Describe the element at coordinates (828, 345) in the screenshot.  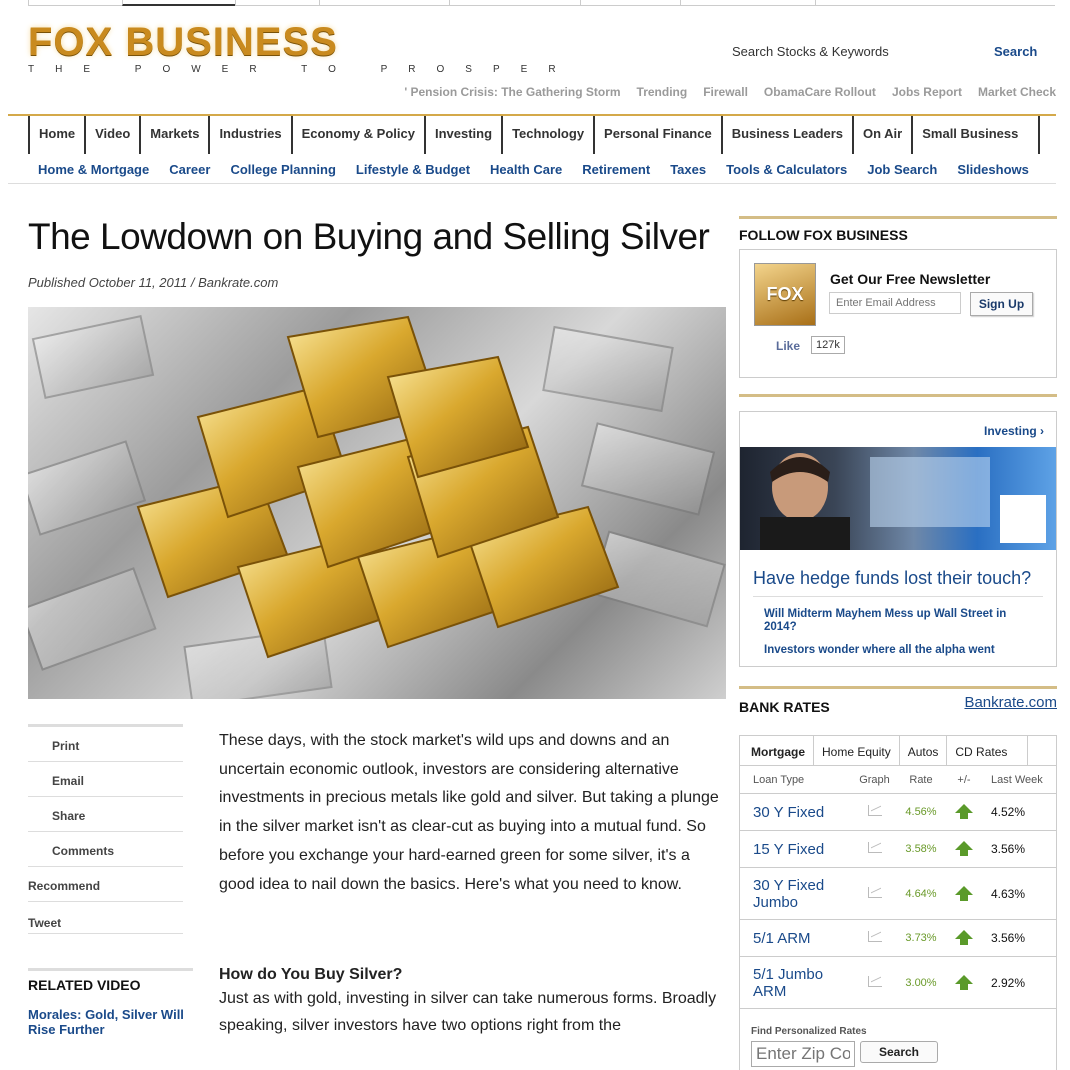
I see `like-count: 127k` at that location.